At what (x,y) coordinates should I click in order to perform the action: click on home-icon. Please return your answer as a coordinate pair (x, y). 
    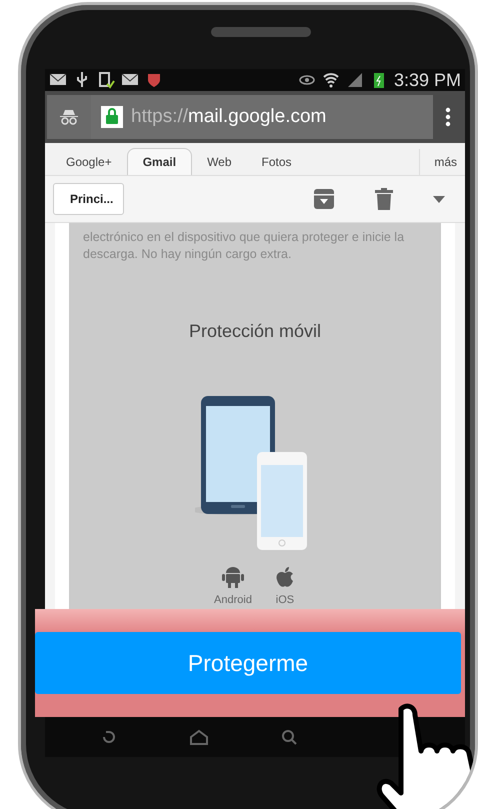
    Looking at the image, I should click on (199, 737).